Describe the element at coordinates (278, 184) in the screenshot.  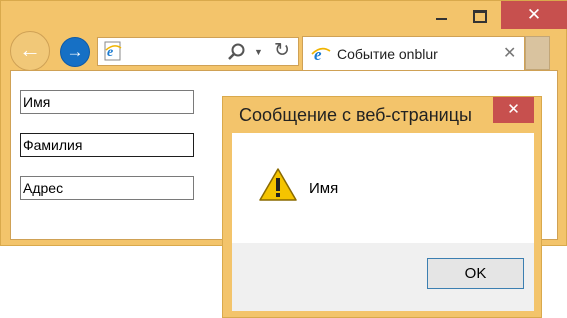
I see `warning-icon` at that location.